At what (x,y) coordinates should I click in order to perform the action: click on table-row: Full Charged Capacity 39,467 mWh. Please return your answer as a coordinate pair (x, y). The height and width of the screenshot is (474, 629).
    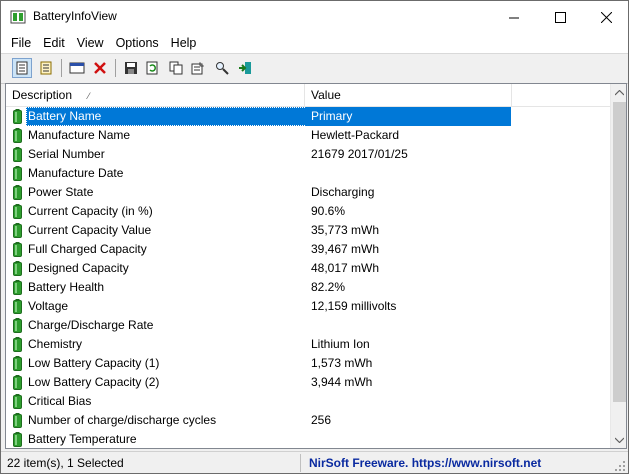
    Looking at the image, I should click on (309, 249).